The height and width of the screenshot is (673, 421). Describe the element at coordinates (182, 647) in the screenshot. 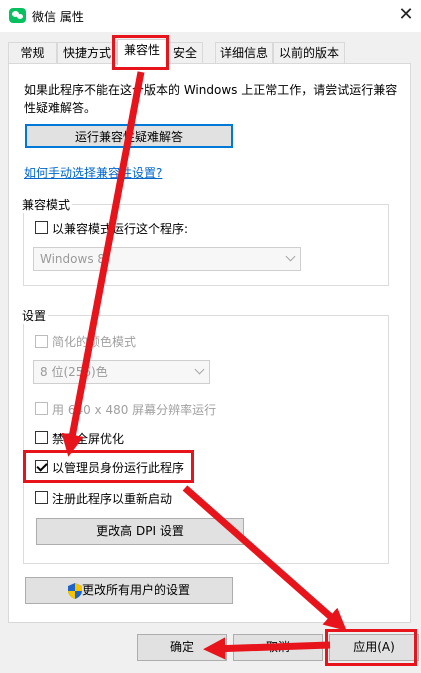

I see `ok-button: 确定` at that location.